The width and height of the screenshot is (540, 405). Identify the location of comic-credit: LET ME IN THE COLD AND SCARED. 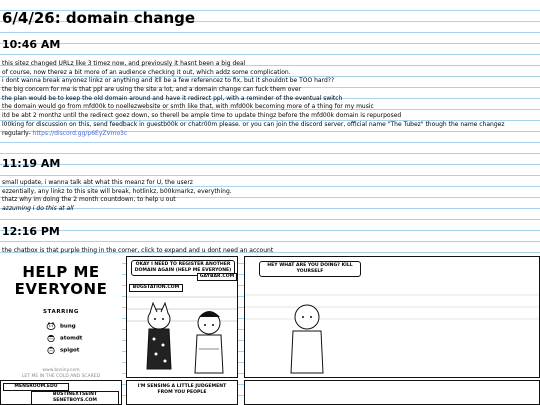
(61, 376).